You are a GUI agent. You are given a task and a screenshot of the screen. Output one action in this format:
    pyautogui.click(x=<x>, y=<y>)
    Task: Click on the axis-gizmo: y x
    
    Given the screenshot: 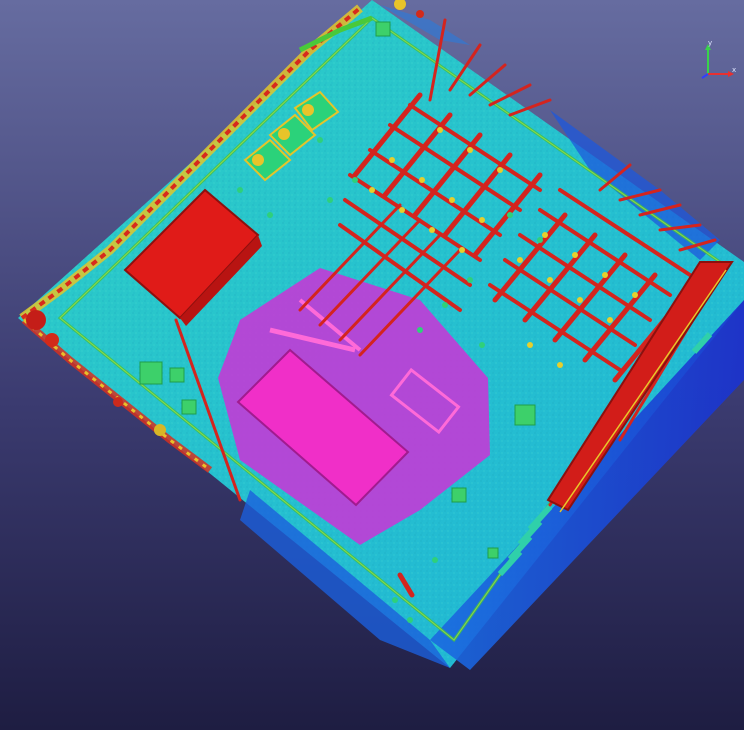 What is the action you would take?
    pyautogui.click(x=720, y=60)
    